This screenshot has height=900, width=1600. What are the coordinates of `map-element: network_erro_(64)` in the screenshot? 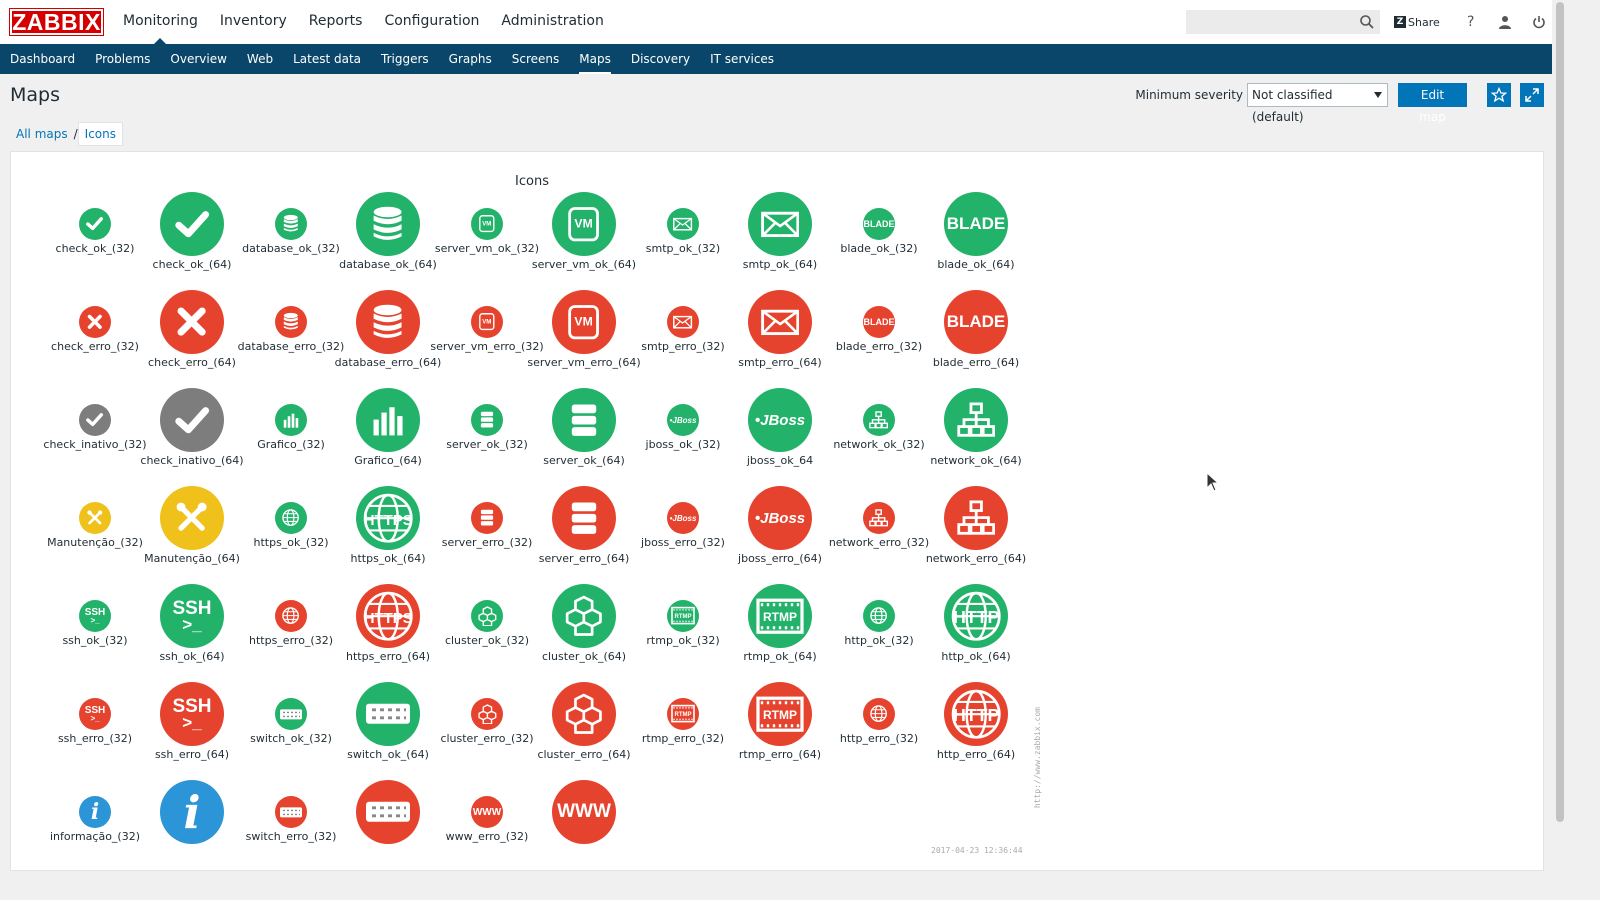 It's located at (976, 525).